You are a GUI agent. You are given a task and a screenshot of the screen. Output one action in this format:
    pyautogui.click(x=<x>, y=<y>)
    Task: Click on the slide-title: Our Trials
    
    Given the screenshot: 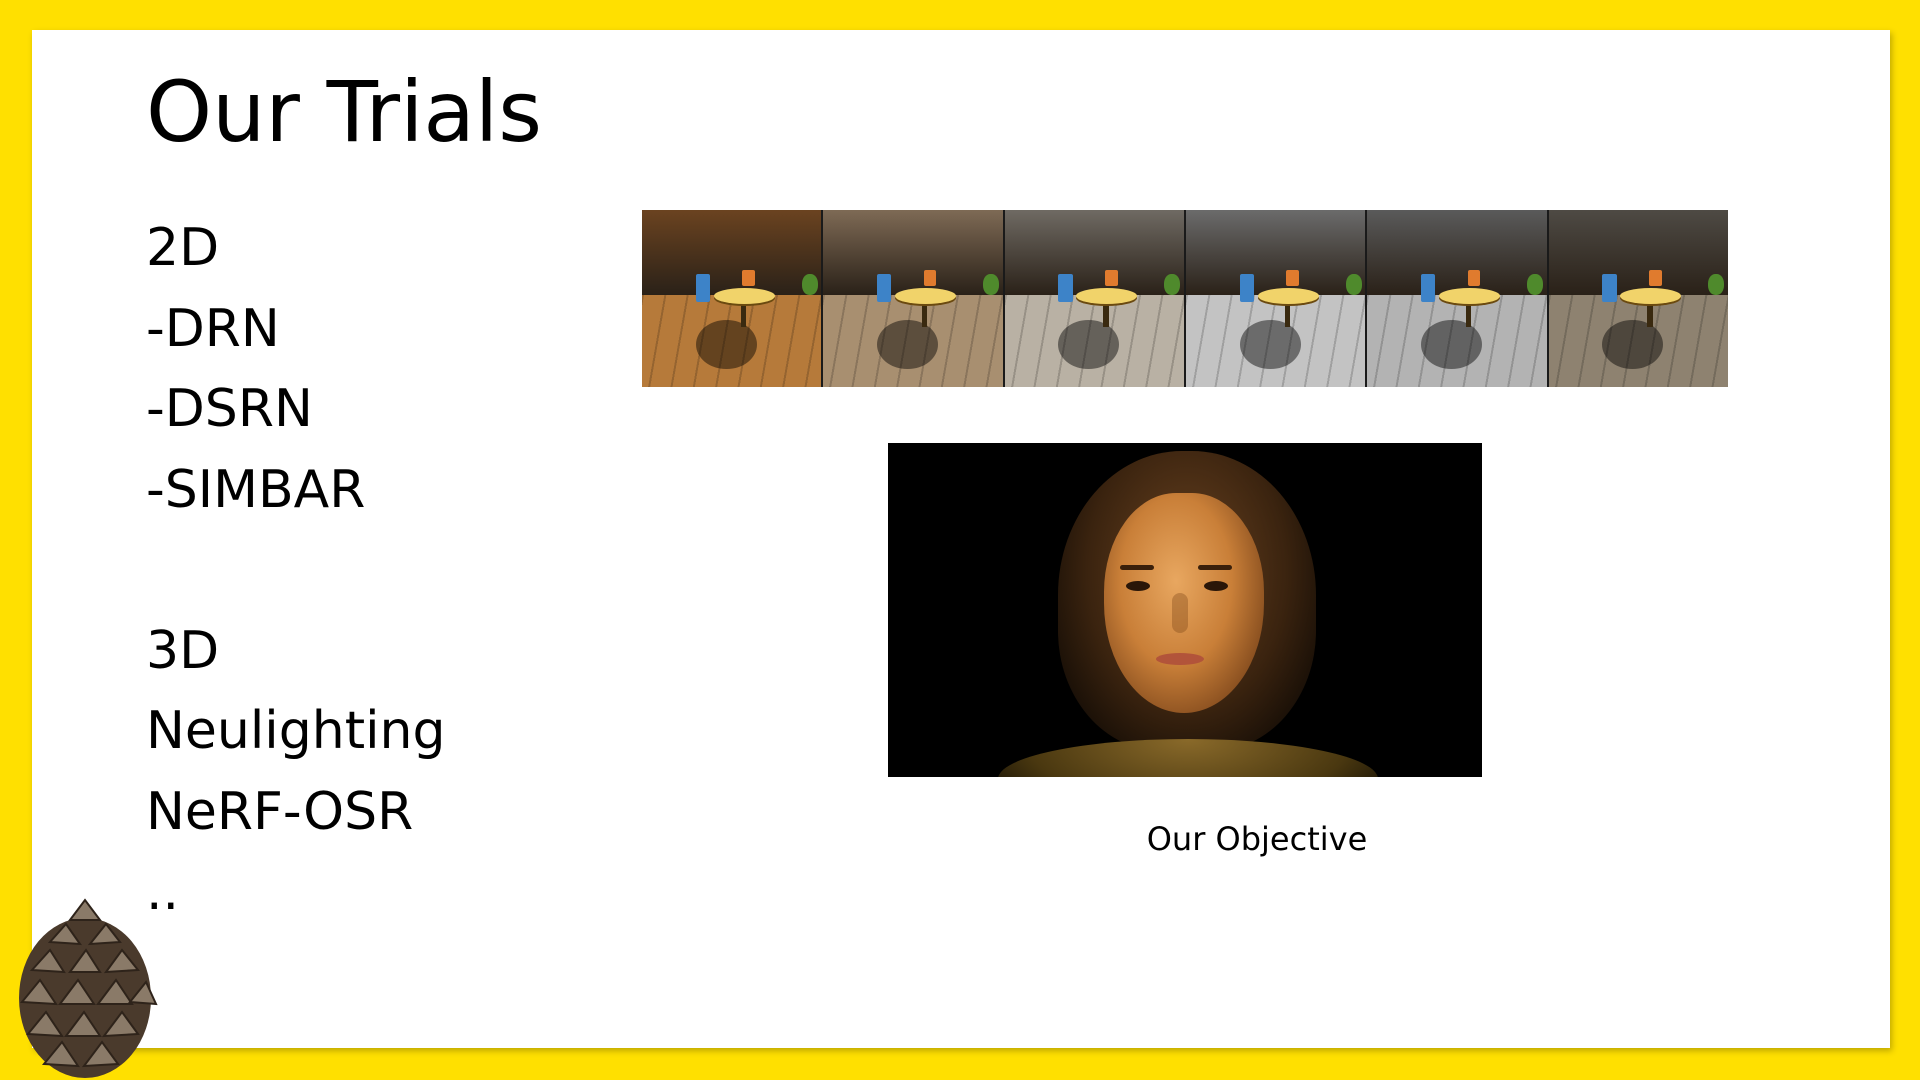 What is the action you would take?
    pyautogui.click(x=344, y=112)
    